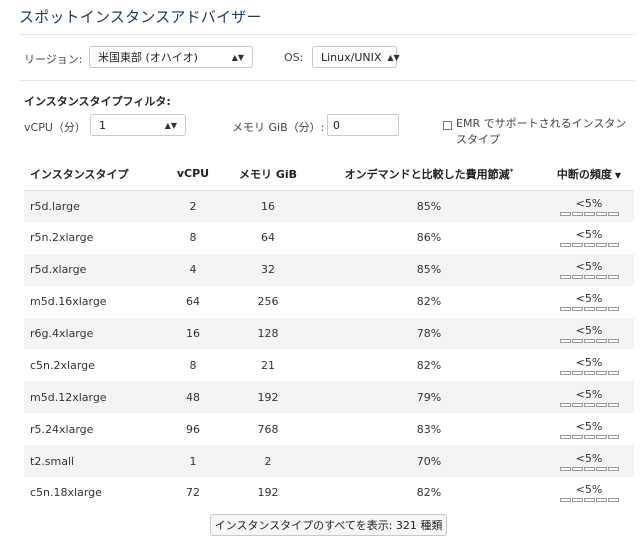 This screenshot has height=543, width=640. I want to click on memory-label: メモリ GiB（分）:, so click(278, 127).